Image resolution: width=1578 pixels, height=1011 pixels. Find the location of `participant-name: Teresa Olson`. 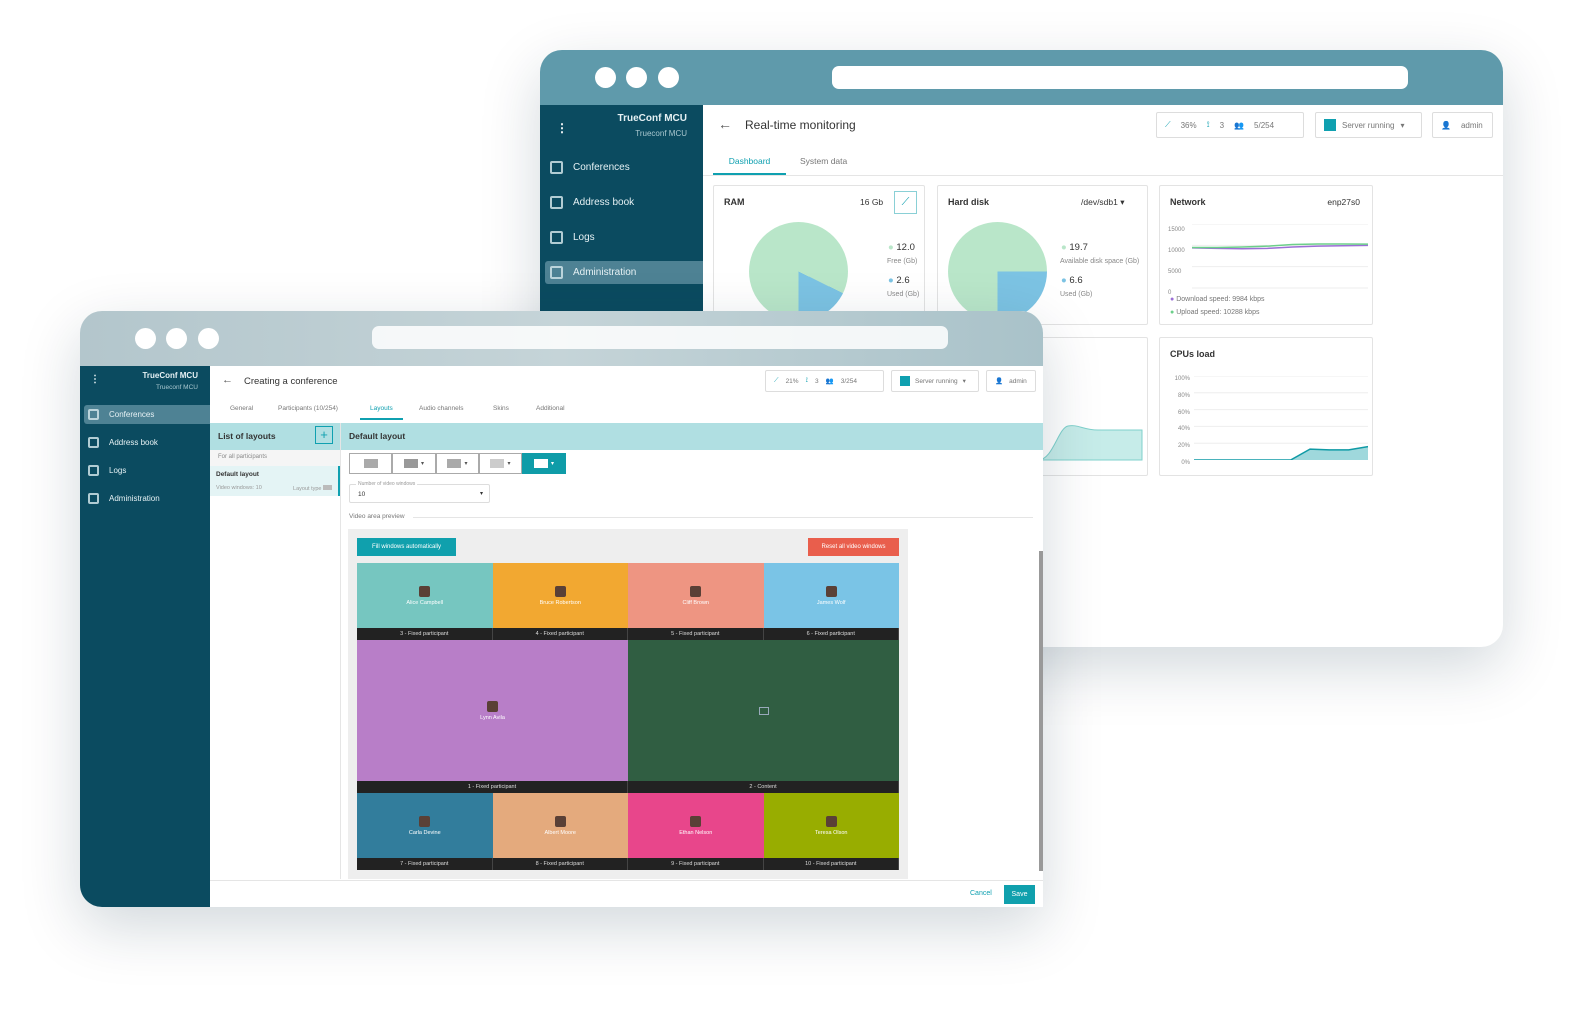

participant-name: Teresa Olson is located at coordinates (831, 832).